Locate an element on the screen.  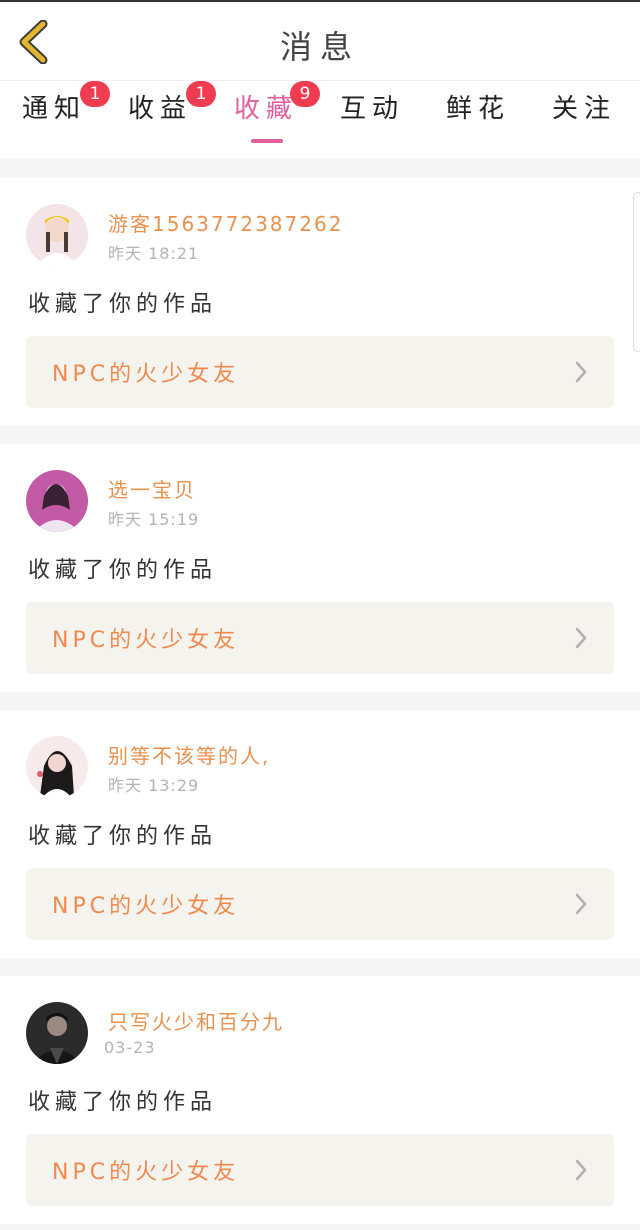
username: 选一宝贝 is located at coordinates (152, 488).